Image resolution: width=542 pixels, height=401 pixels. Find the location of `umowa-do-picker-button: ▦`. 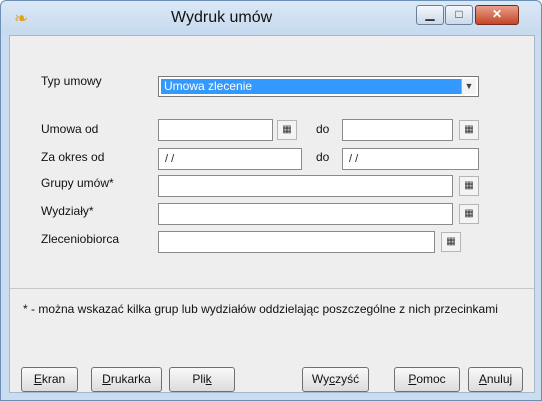

umowa-do-picker-button: ▦ is located at coordinates (469, 130).